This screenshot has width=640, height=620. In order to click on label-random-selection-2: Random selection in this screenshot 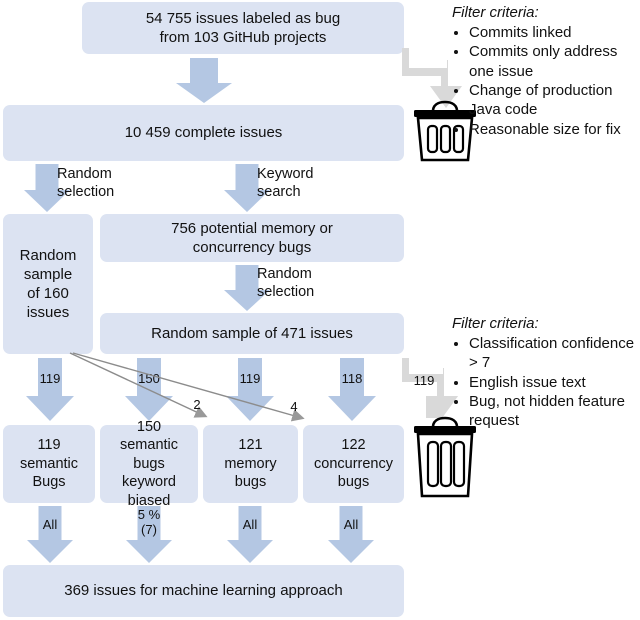, I will do `click(286, 283)`.